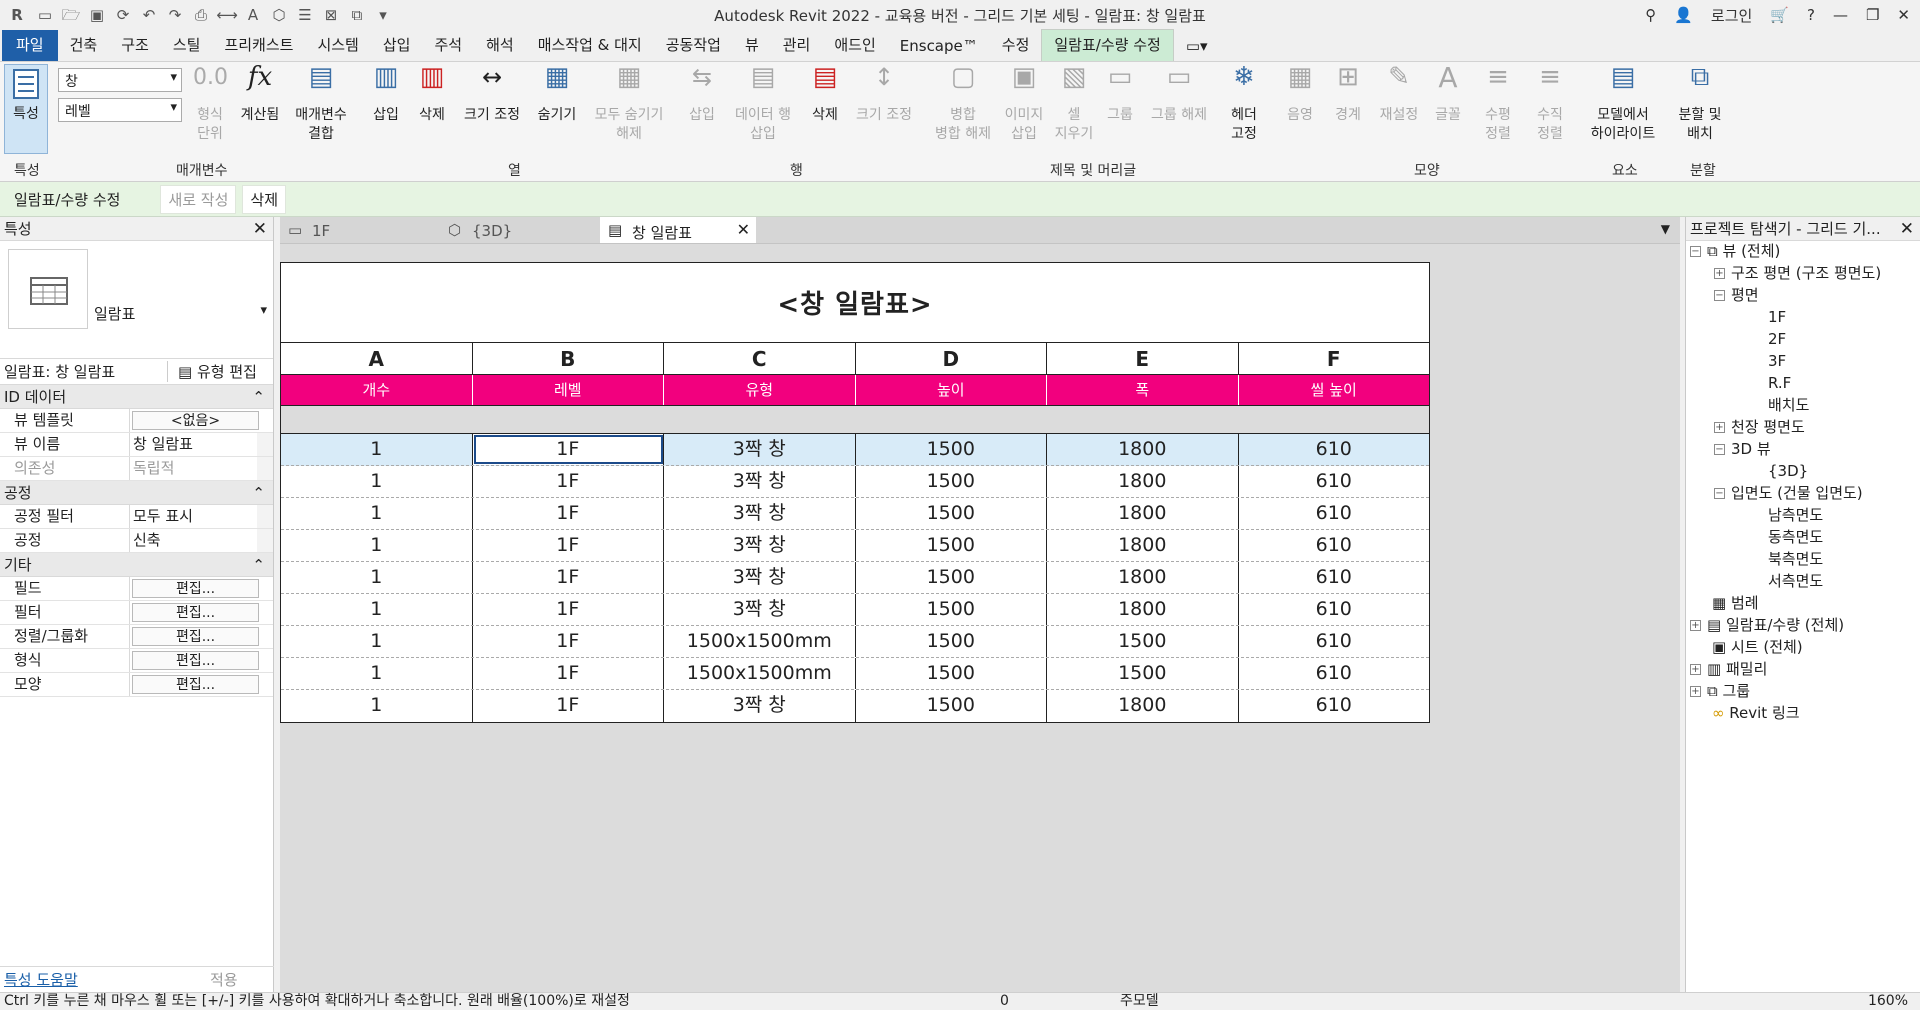  Describe the element at coordinates (1143, 358) in the screenshot. I see `column-header: E` at that location.